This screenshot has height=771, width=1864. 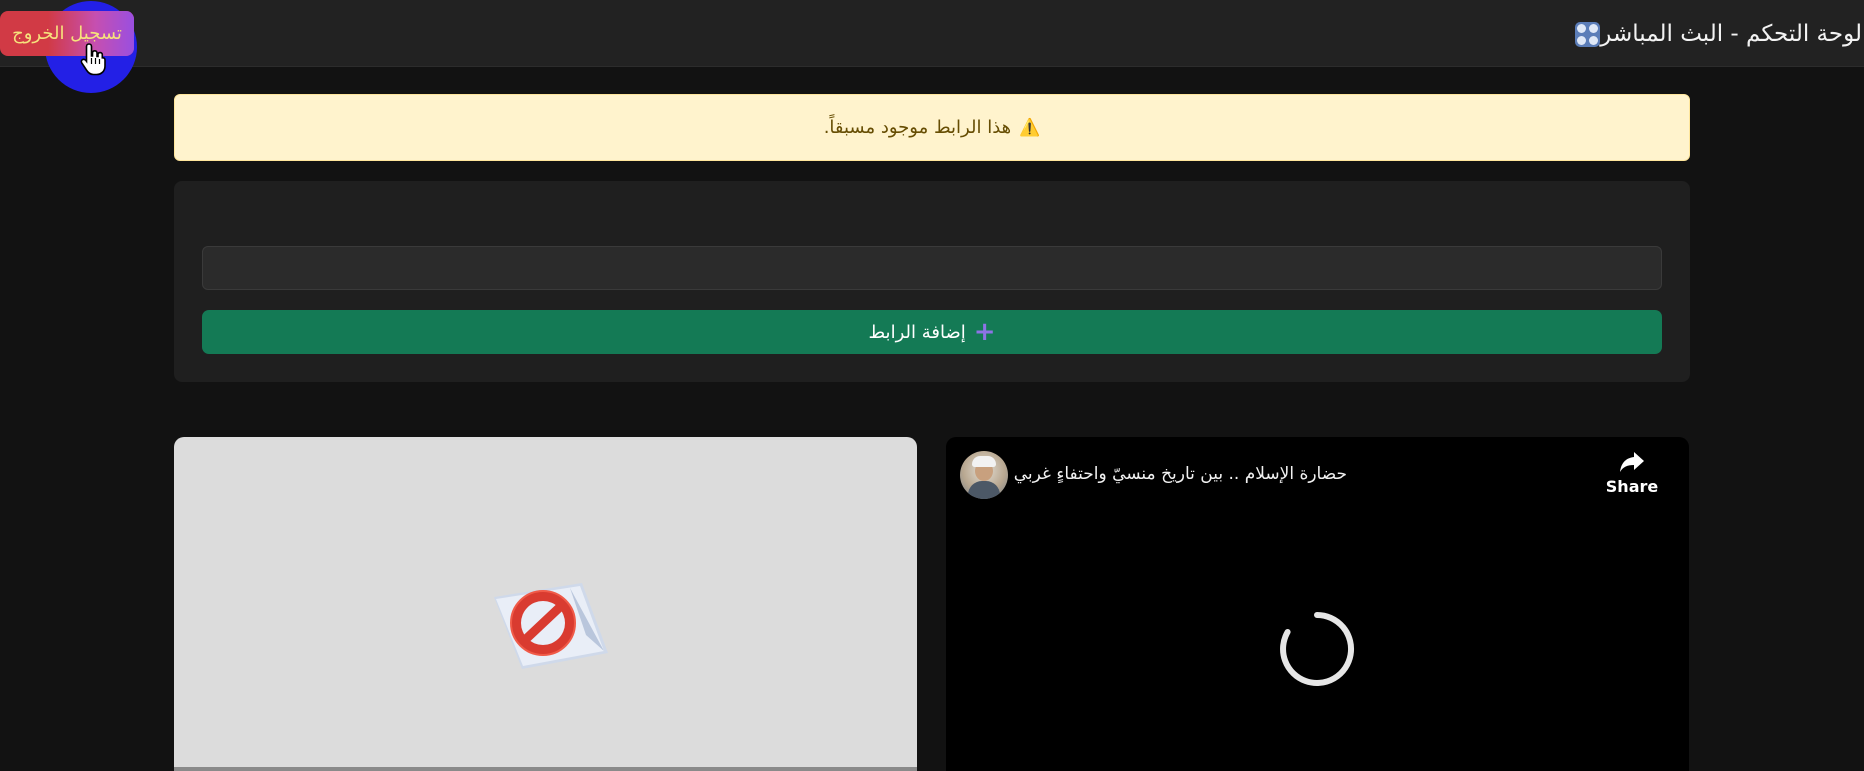 What do you see at coordinates (1731, 34) in the screenshot?
I see `page-title: لوحة التحكم - البث المباشر` at bounding box center [1731, 34].